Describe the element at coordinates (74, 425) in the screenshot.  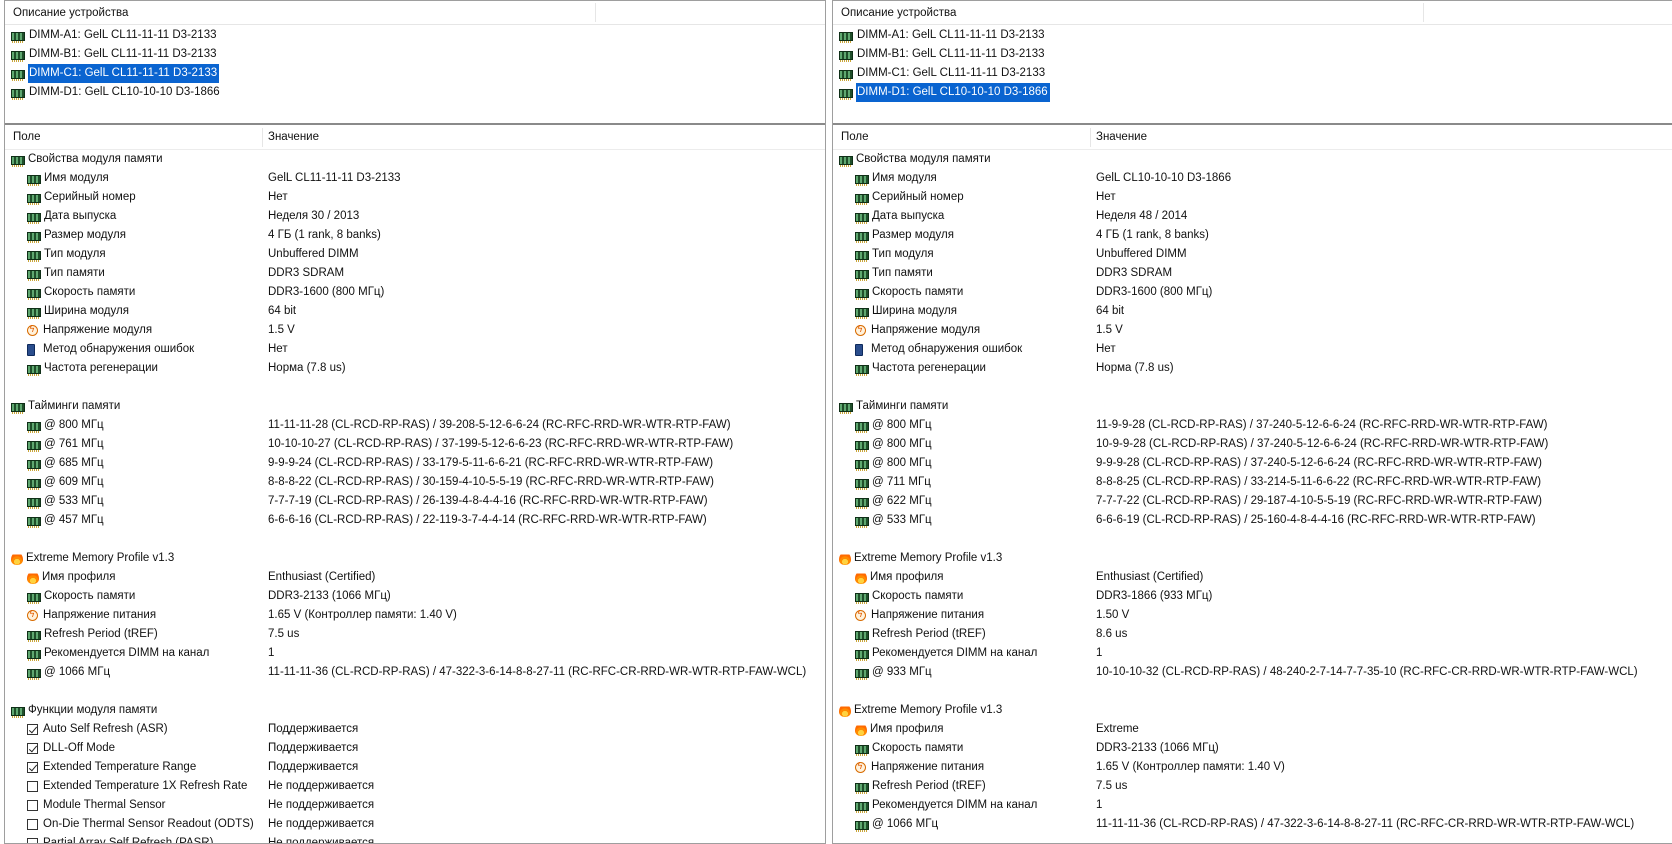
I see `field-label: @ 800 МГц` at that location.